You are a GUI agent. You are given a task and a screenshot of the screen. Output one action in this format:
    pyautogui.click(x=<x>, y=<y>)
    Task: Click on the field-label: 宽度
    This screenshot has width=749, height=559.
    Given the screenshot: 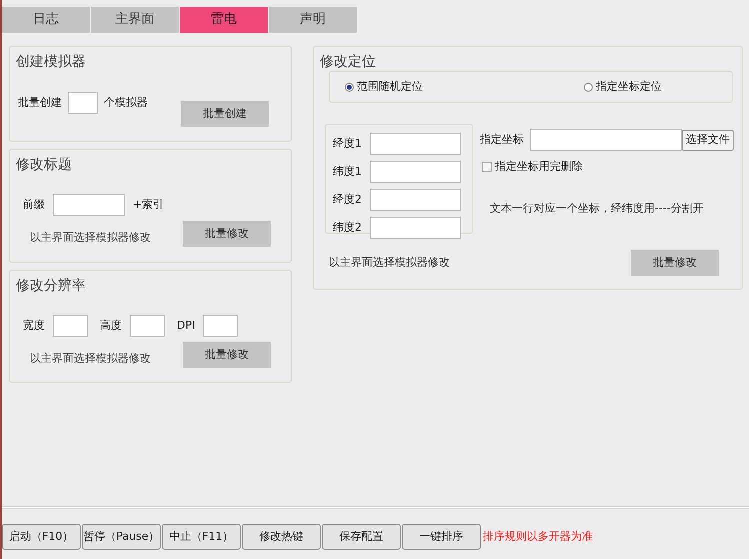 What is the action you would take?
    pyautogui.click(x=34, y=326)
    